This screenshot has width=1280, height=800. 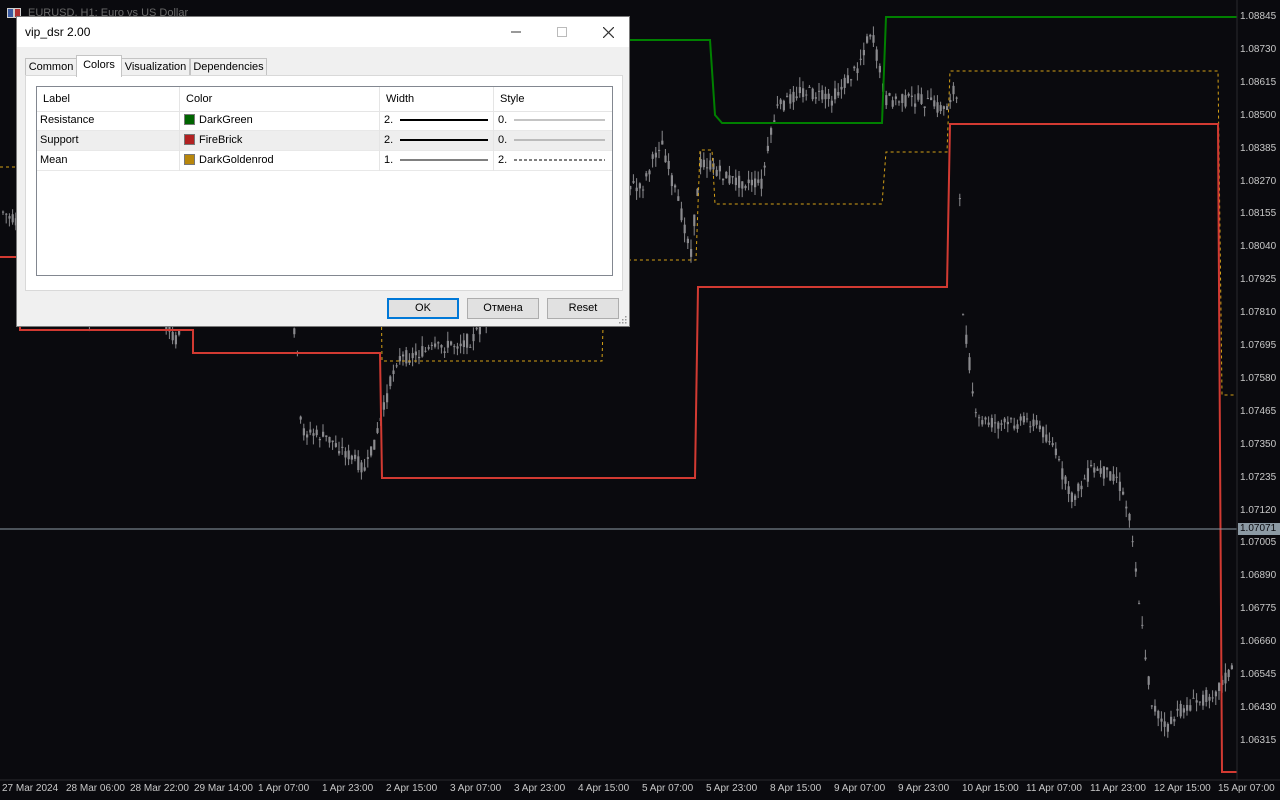 I want to click on table-row: Resistance DarkGreen 2. 0., so click(x=324, y=121).